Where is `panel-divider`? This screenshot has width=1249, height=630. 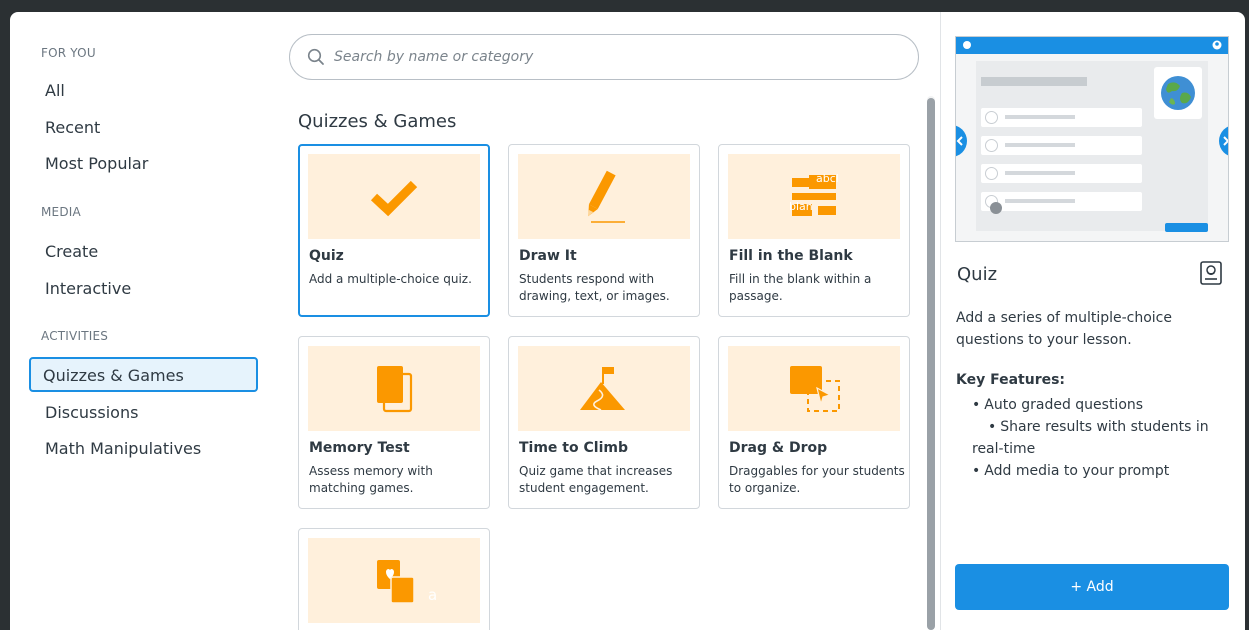
panel-divider is located at coordinates (940, 321).